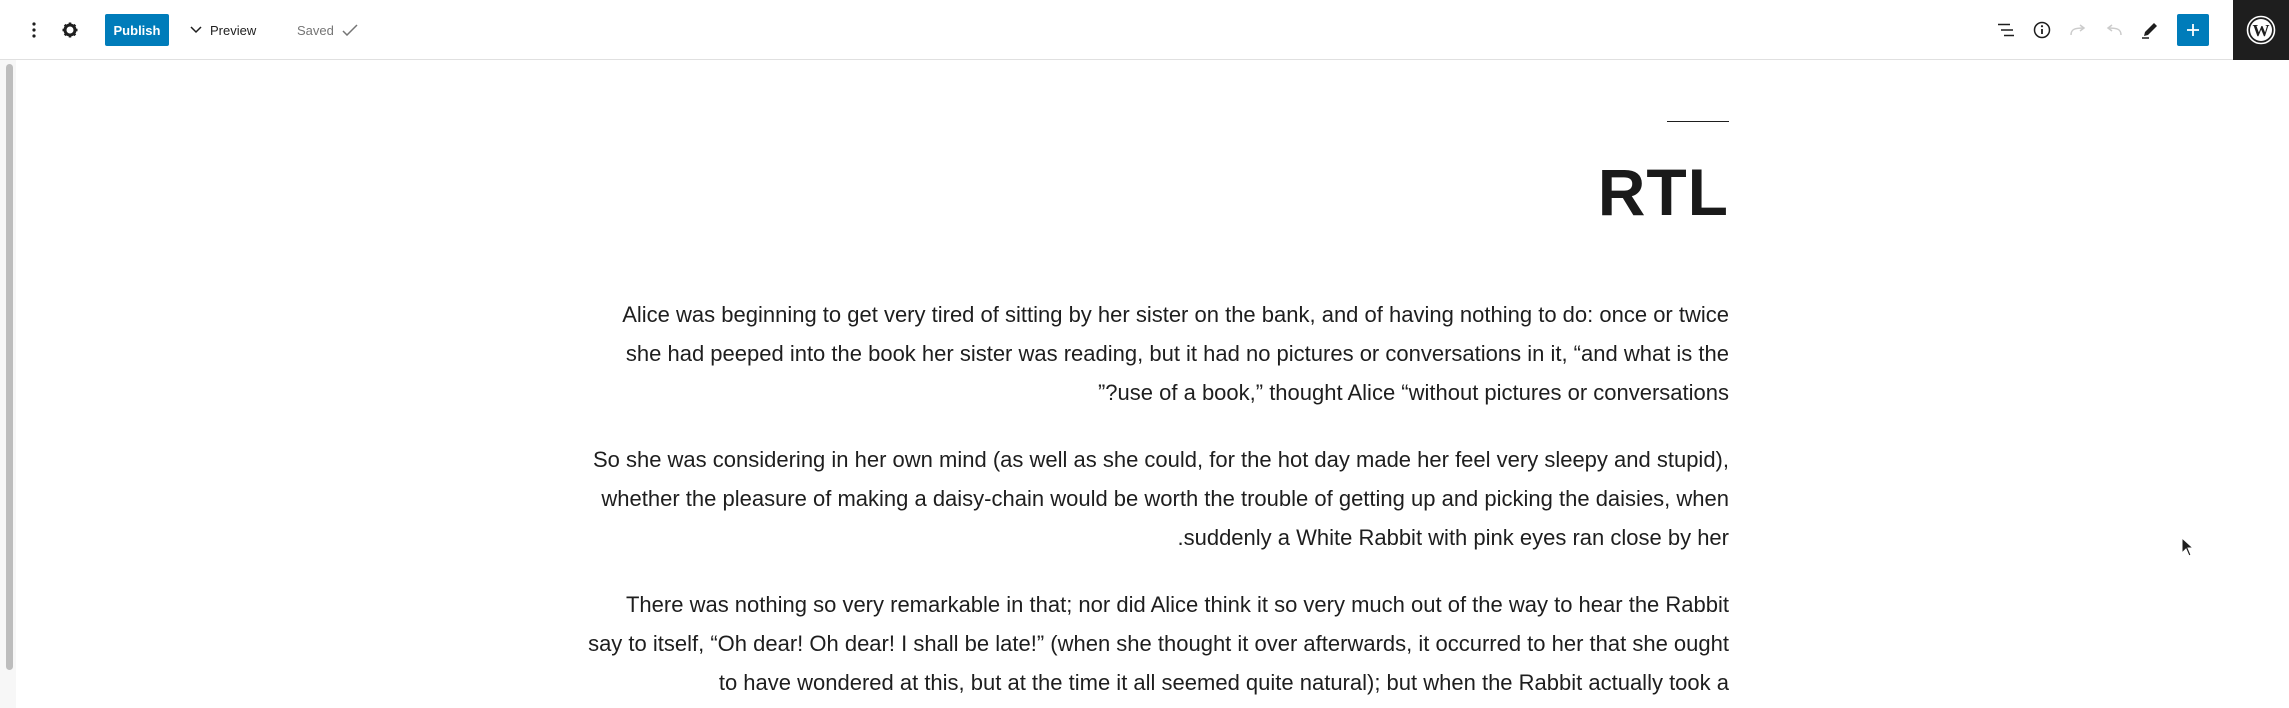 This screenshot has width=2289, height=708. I want to click on gear-icon, so click(70, 30).